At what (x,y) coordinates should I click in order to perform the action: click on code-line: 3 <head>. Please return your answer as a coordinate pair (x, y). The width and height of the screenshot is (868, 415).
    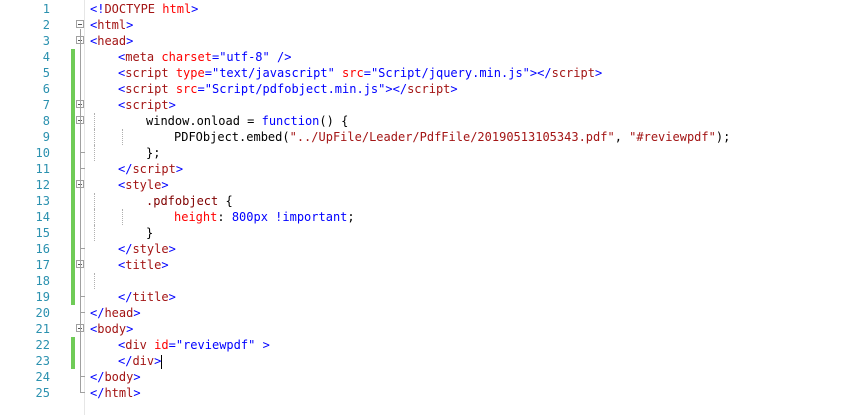
    Looking at the image, I should click on (434, 41).